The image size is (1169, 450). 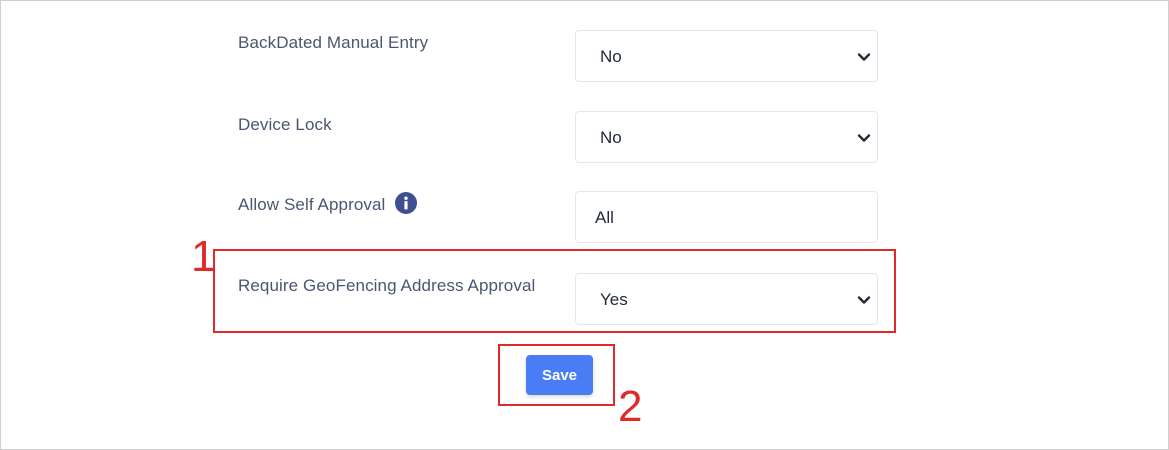 What do you see at coordinates (556, 375) in the screenshot?
I see `step-2-highlight-box` at bounding box center [556, 375].